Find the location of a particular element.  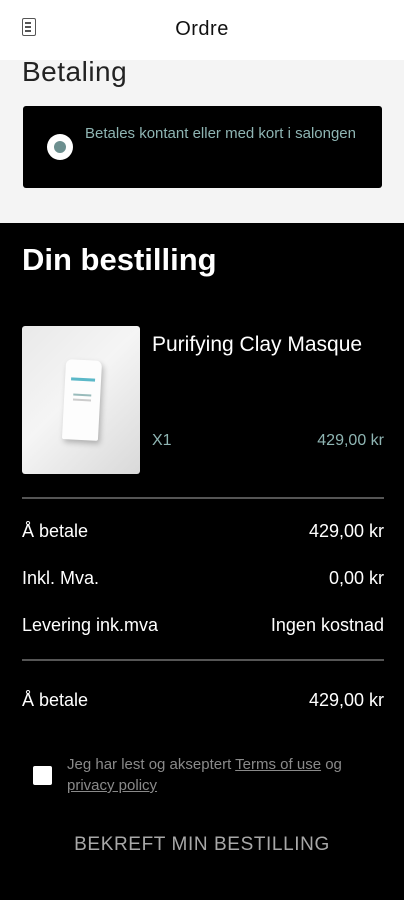

summary-value: Ingen kostnad is located at coordinates (327, 625).